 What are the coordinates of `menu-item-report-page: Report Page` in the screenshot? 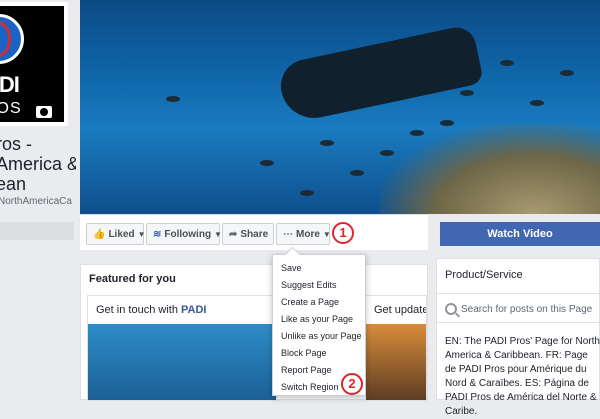 It's located at (306, 370).